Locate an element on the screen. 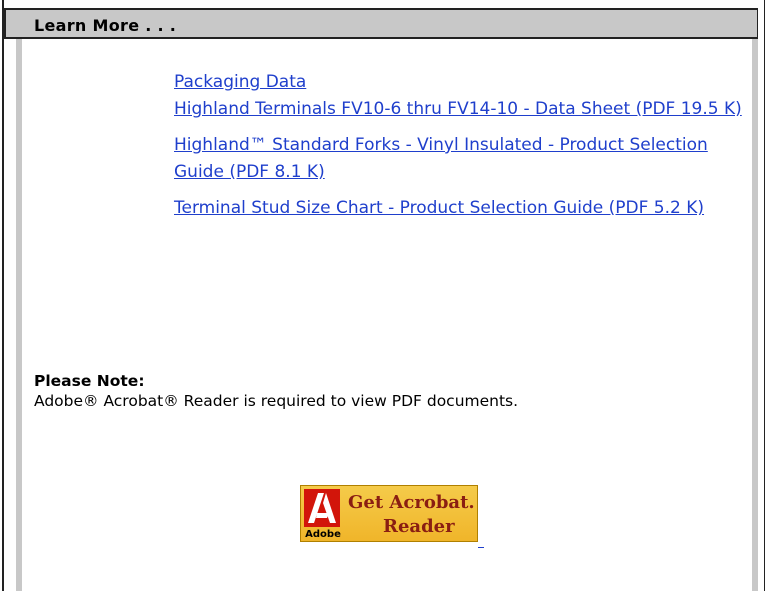 The height and width of the screenshot is (591, 772). badge-adobe-label: Adobe is located at coordinates (323, 534).